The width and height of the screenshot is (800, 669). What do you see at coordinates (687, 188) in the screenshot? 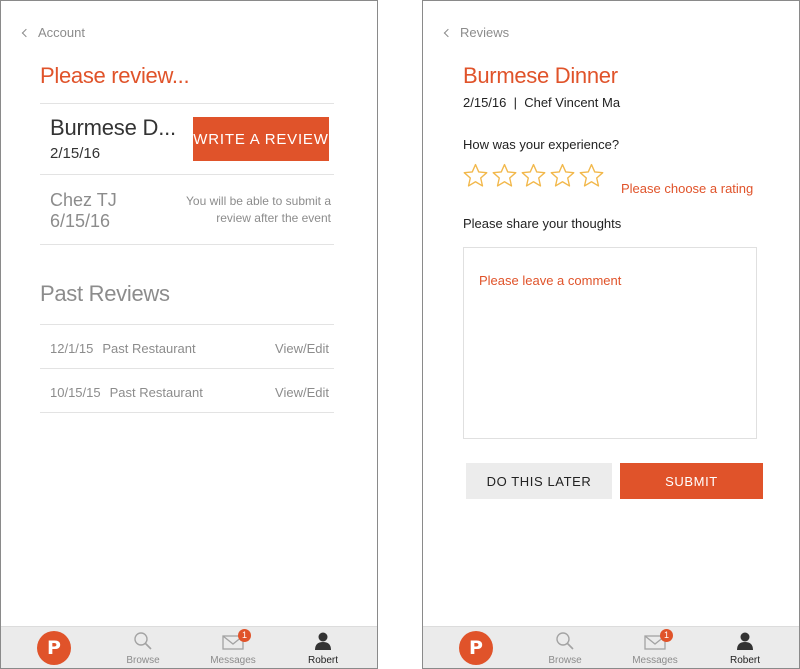
I see `rating-hint: Please choose a rating` at bounding box center [687, 188].